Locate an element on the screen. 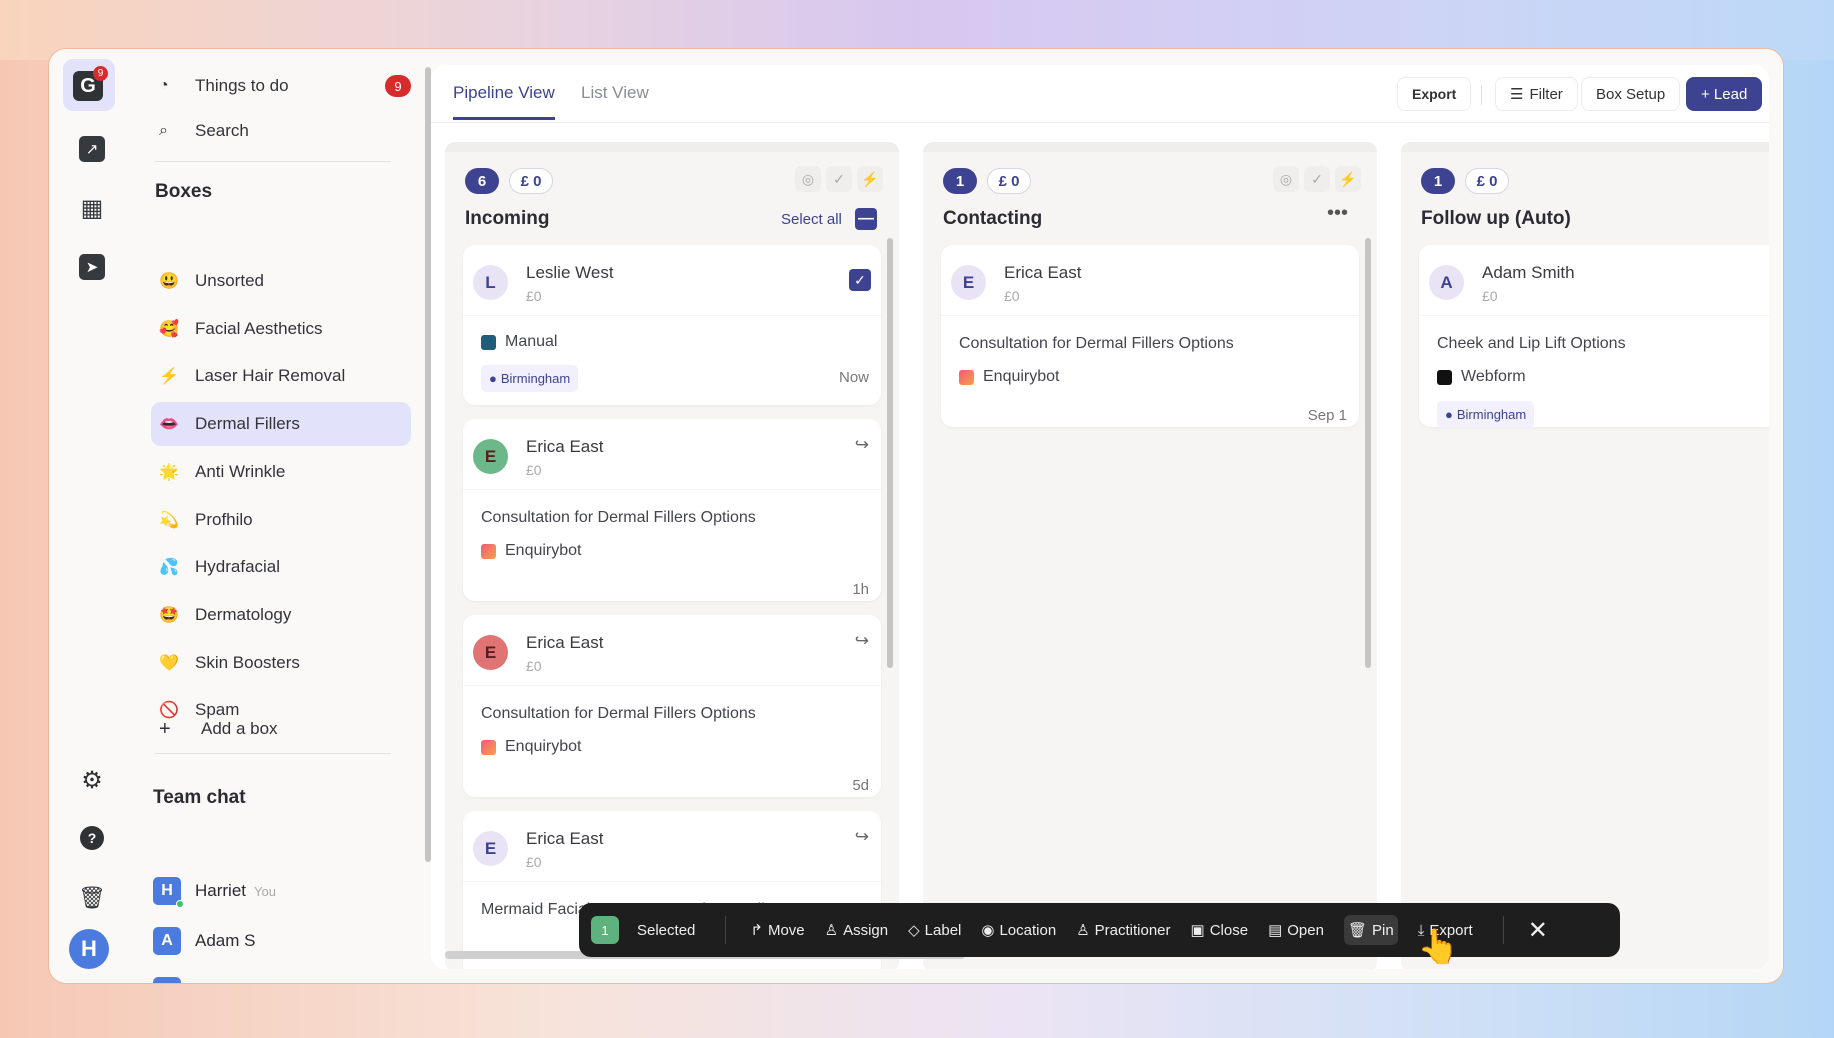 The width and height of the screenshot is (1834, 1038). box-label: Unsorted is located at coordinates (229, 280).